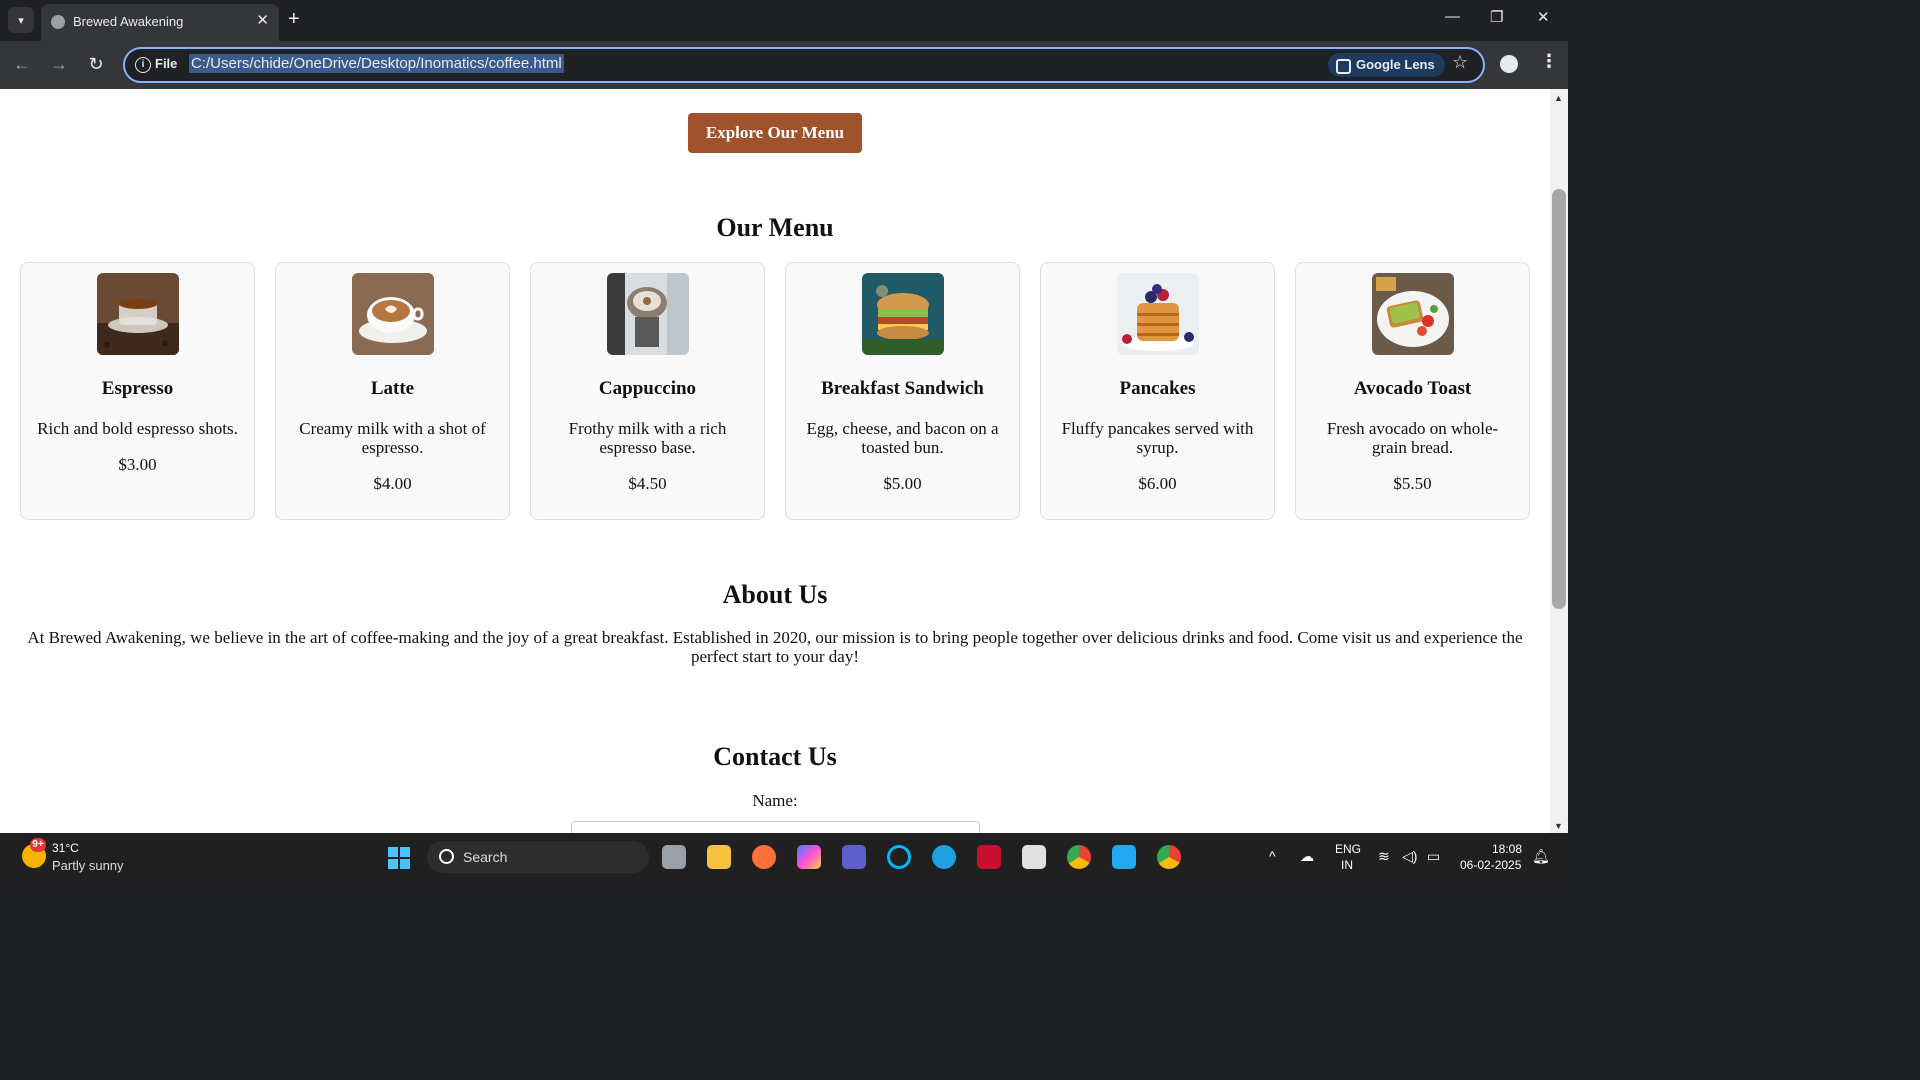 The width and height of the screenshot is (1920, 1080). What do you see at coordinates (1559, 399) in the screenshot?
I see `scrollbar-thumb` at bounding box center [1559, 399].